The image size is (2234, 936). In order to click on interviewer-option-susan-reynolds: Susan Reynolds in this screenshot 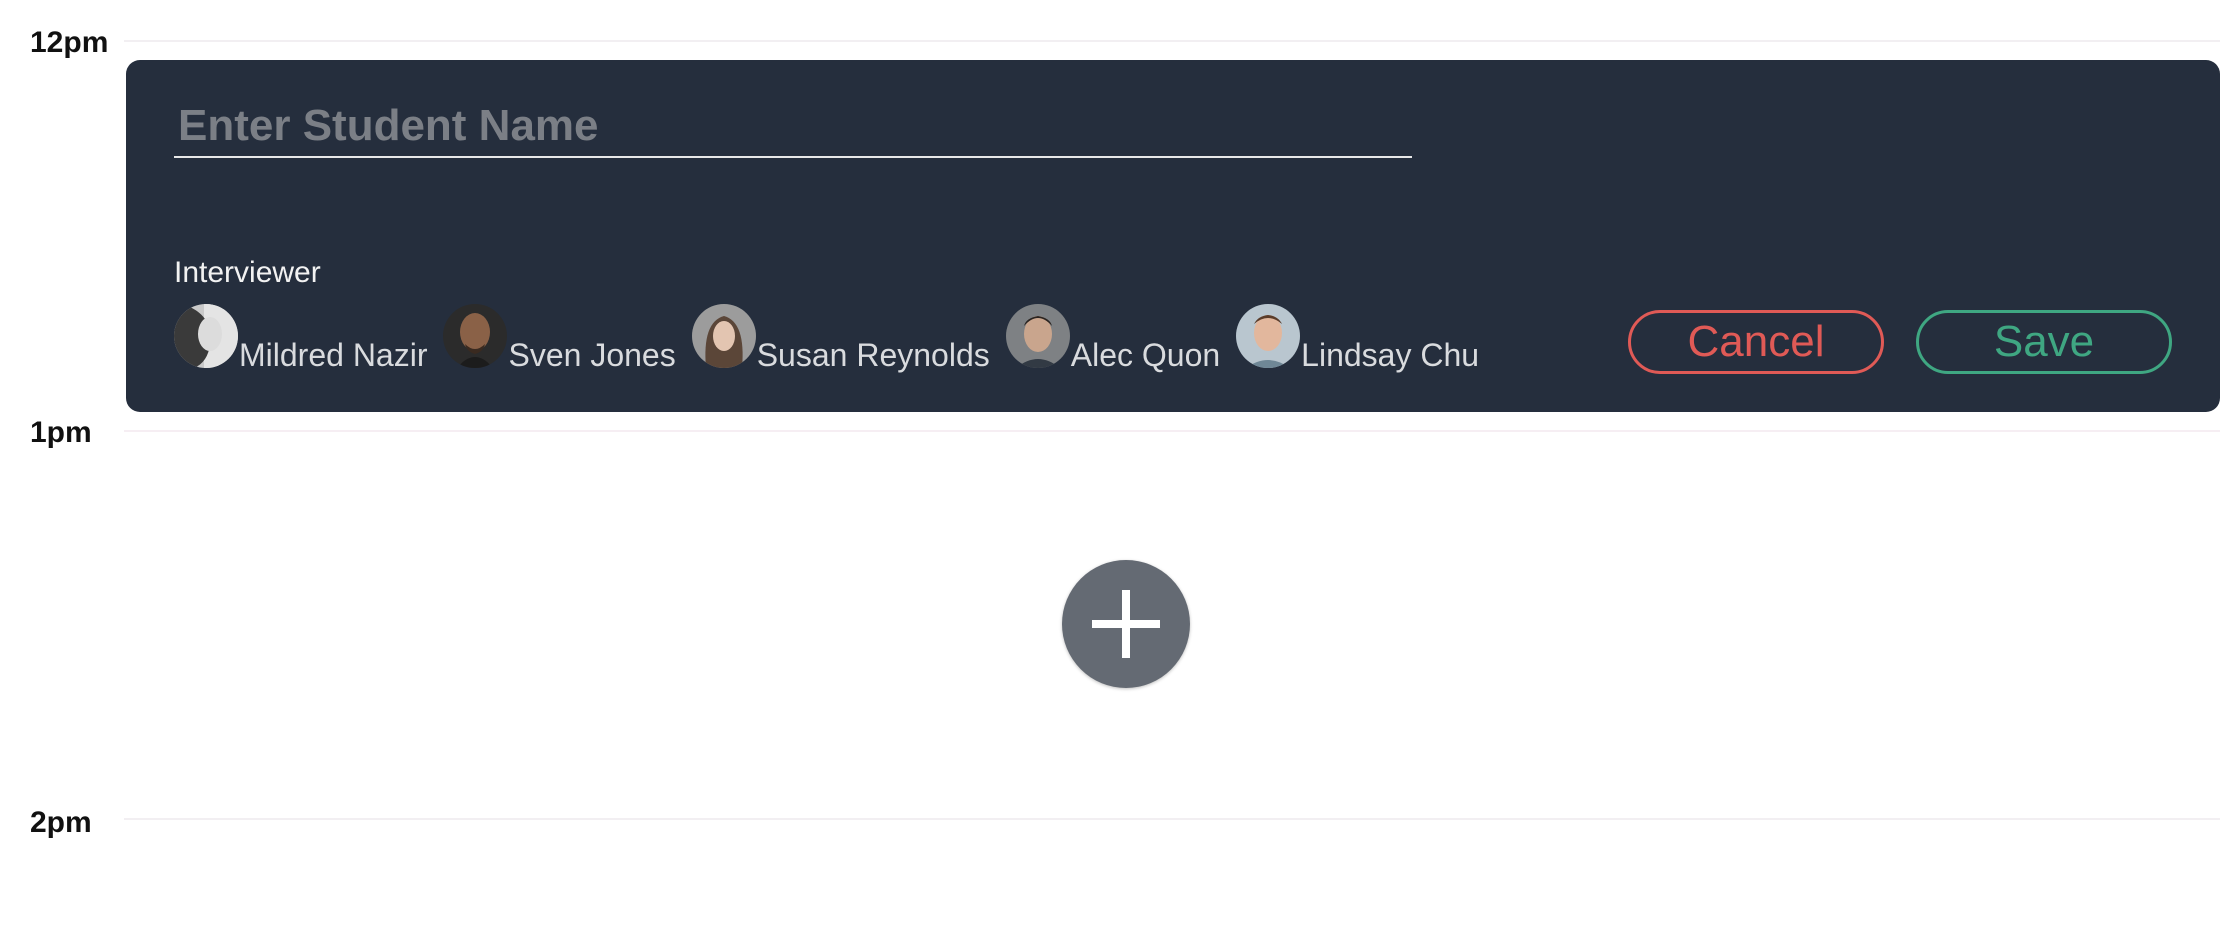, I will do `click(840, 338)`.